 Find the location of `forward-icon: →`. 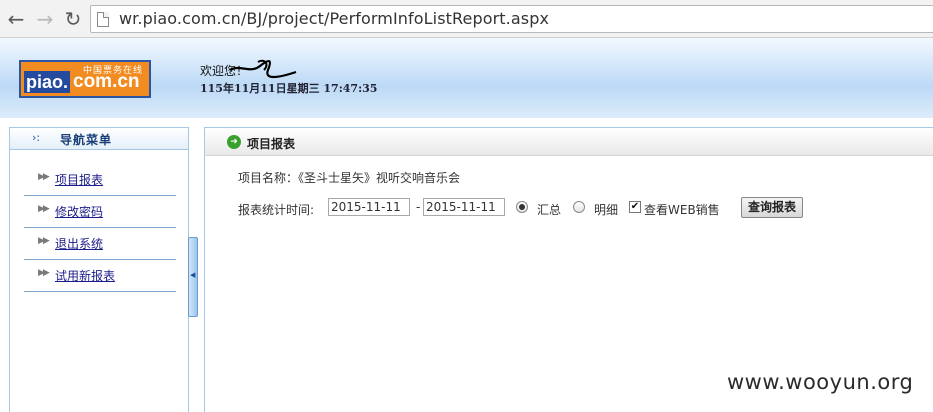

forward-icon: → is located at coordinates (45, 19).